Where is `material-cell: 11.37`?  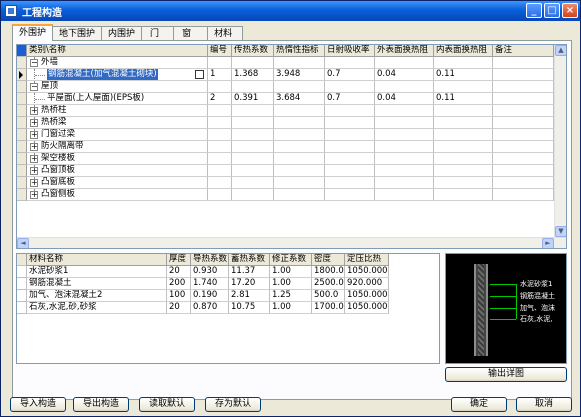
material-cell: 11.37 is located at coordinates (249, 272).